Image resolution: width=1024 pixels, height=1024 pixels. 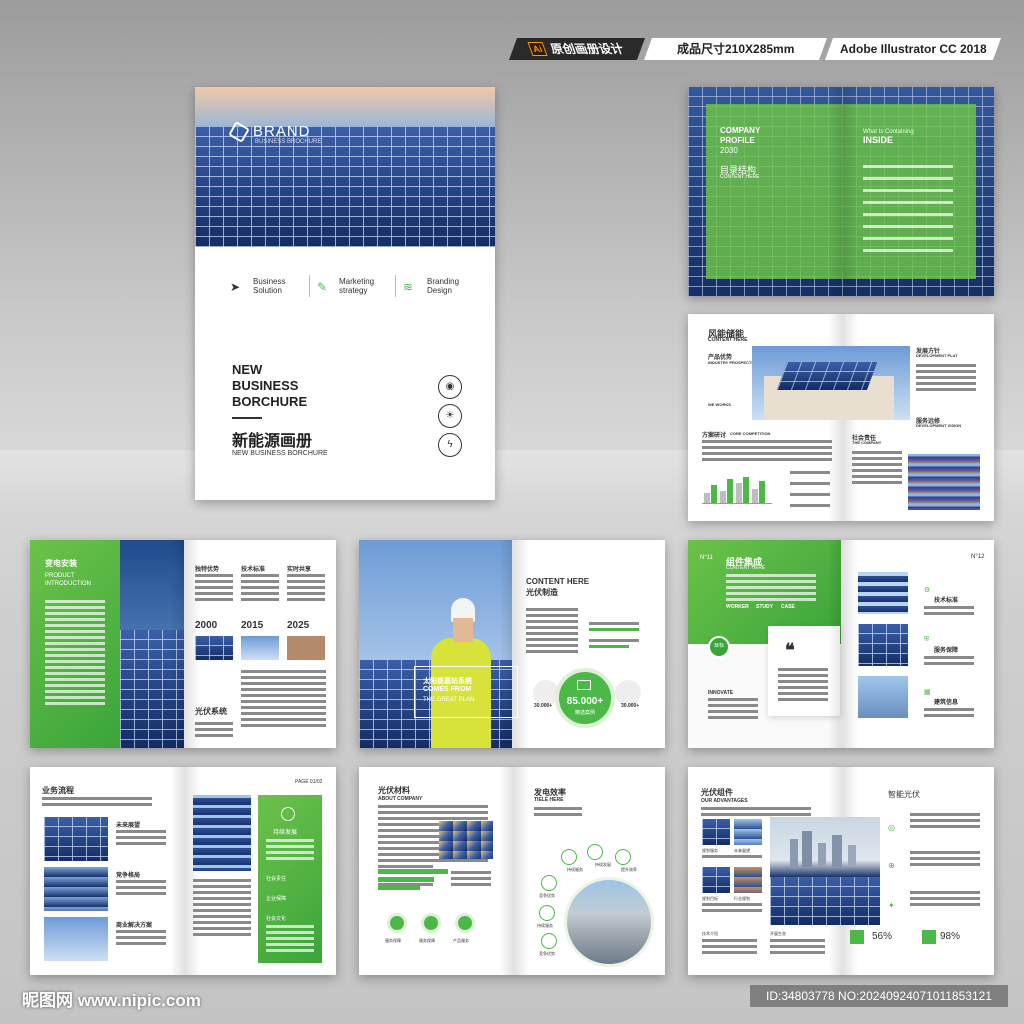 What do you see at coordinates (547, 953) in the screenshot?
I see `p7-net-6: 竞争优势` at bounding box center [547, 953].